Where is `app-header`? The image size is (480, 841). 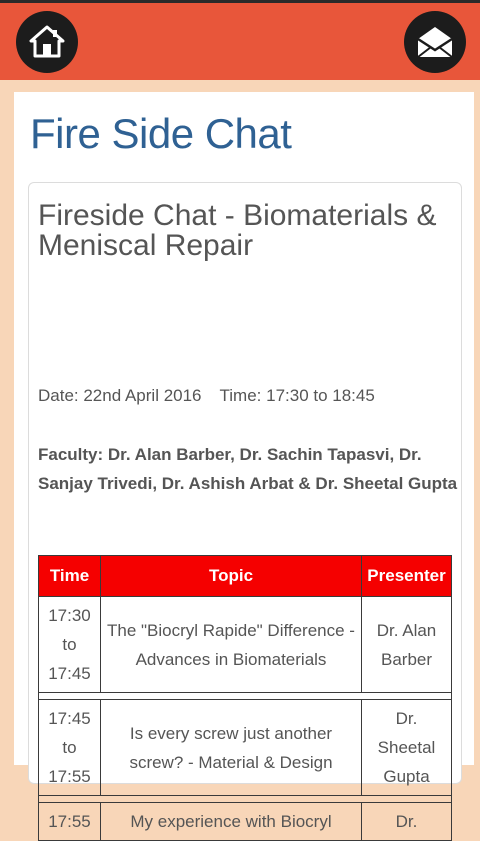 app-header is located at coordinates (240, 40).